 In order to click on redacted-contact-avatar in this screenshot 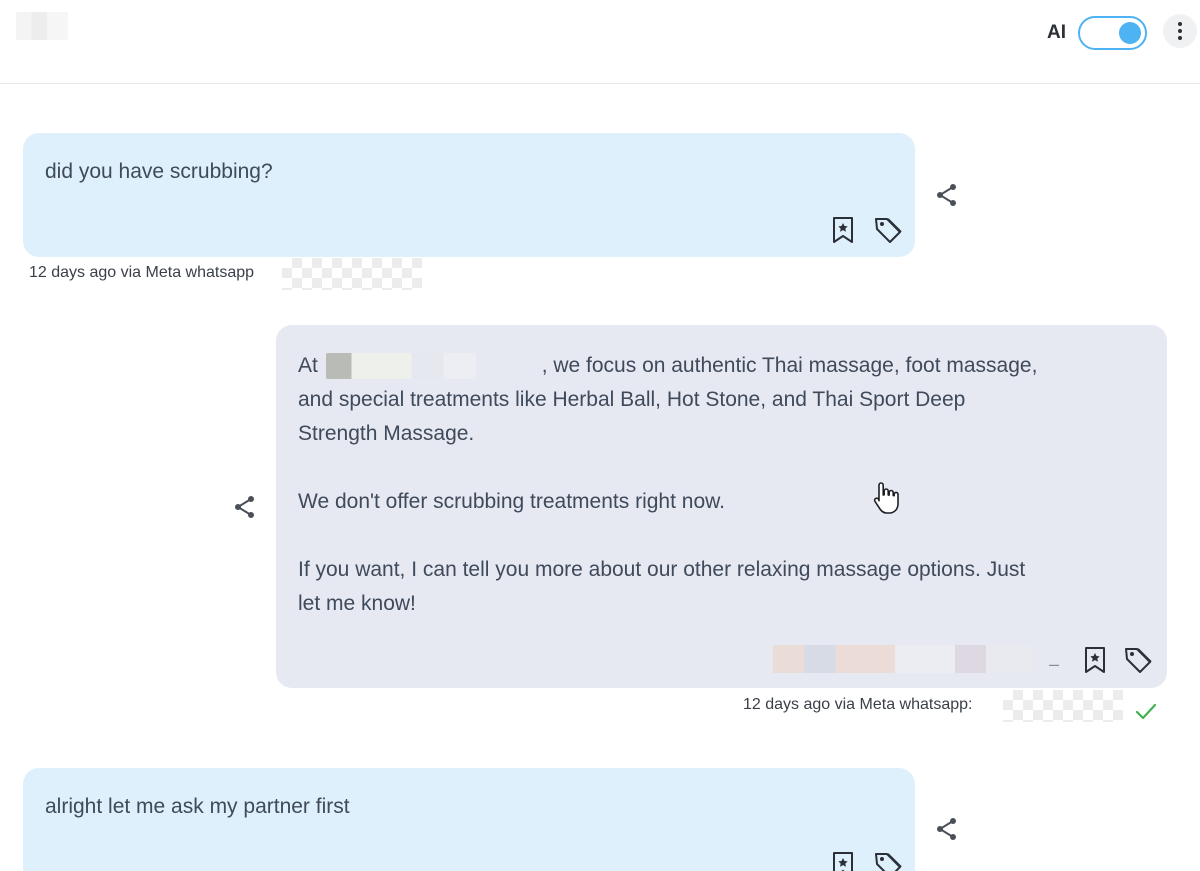, I will do `click(42, 26)`.